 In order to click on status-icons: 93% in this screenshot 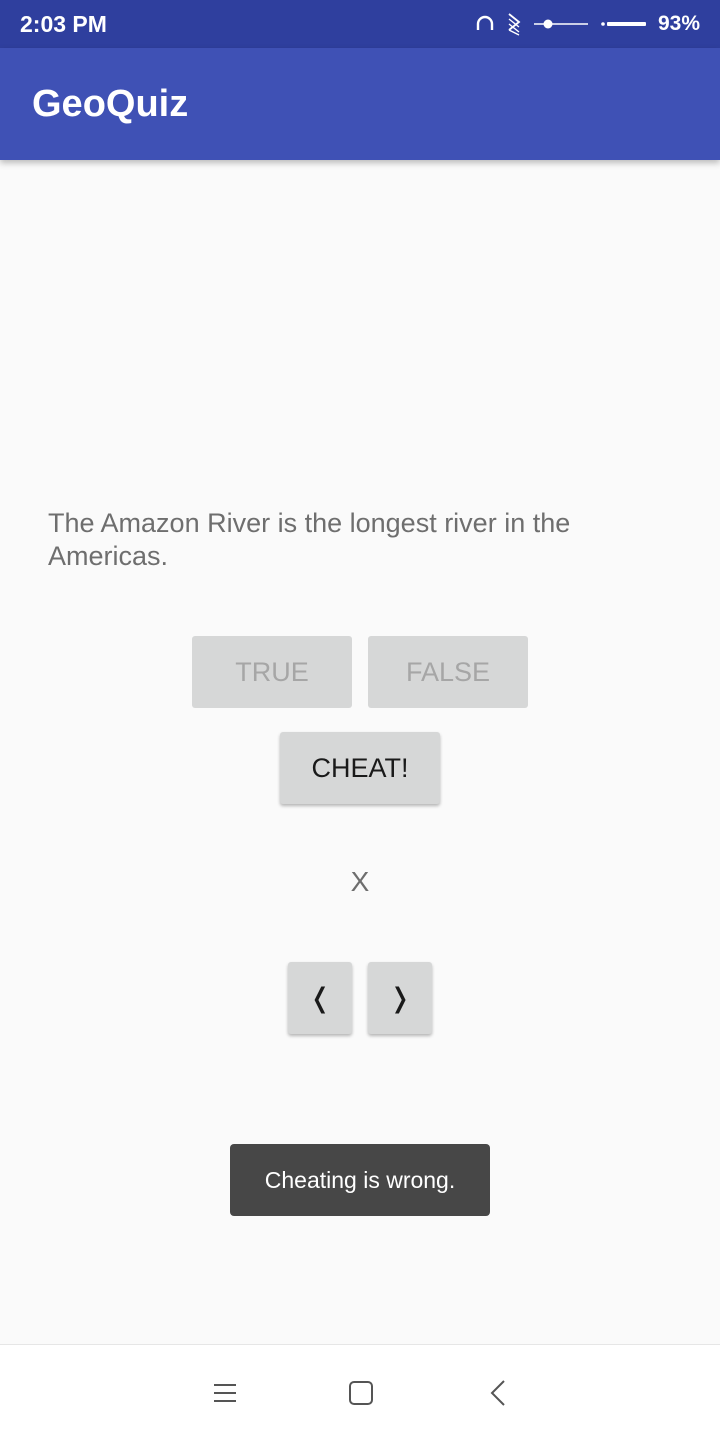, I will do `click(587, 24)`.